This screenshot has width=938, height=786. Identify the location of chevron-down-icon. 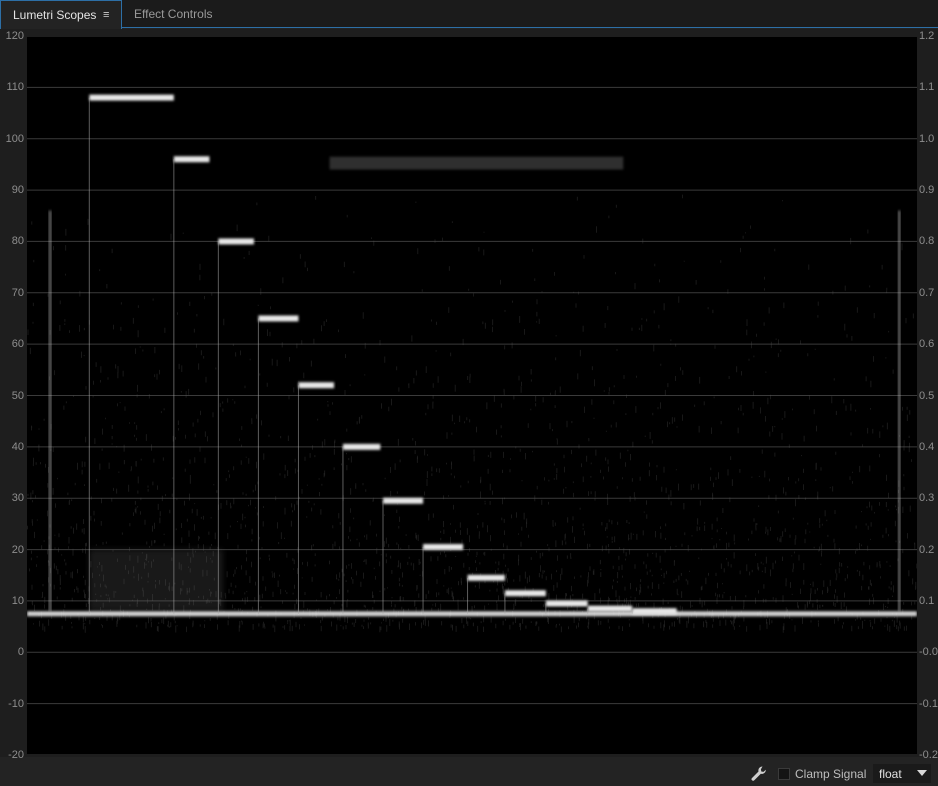
(922, 773).